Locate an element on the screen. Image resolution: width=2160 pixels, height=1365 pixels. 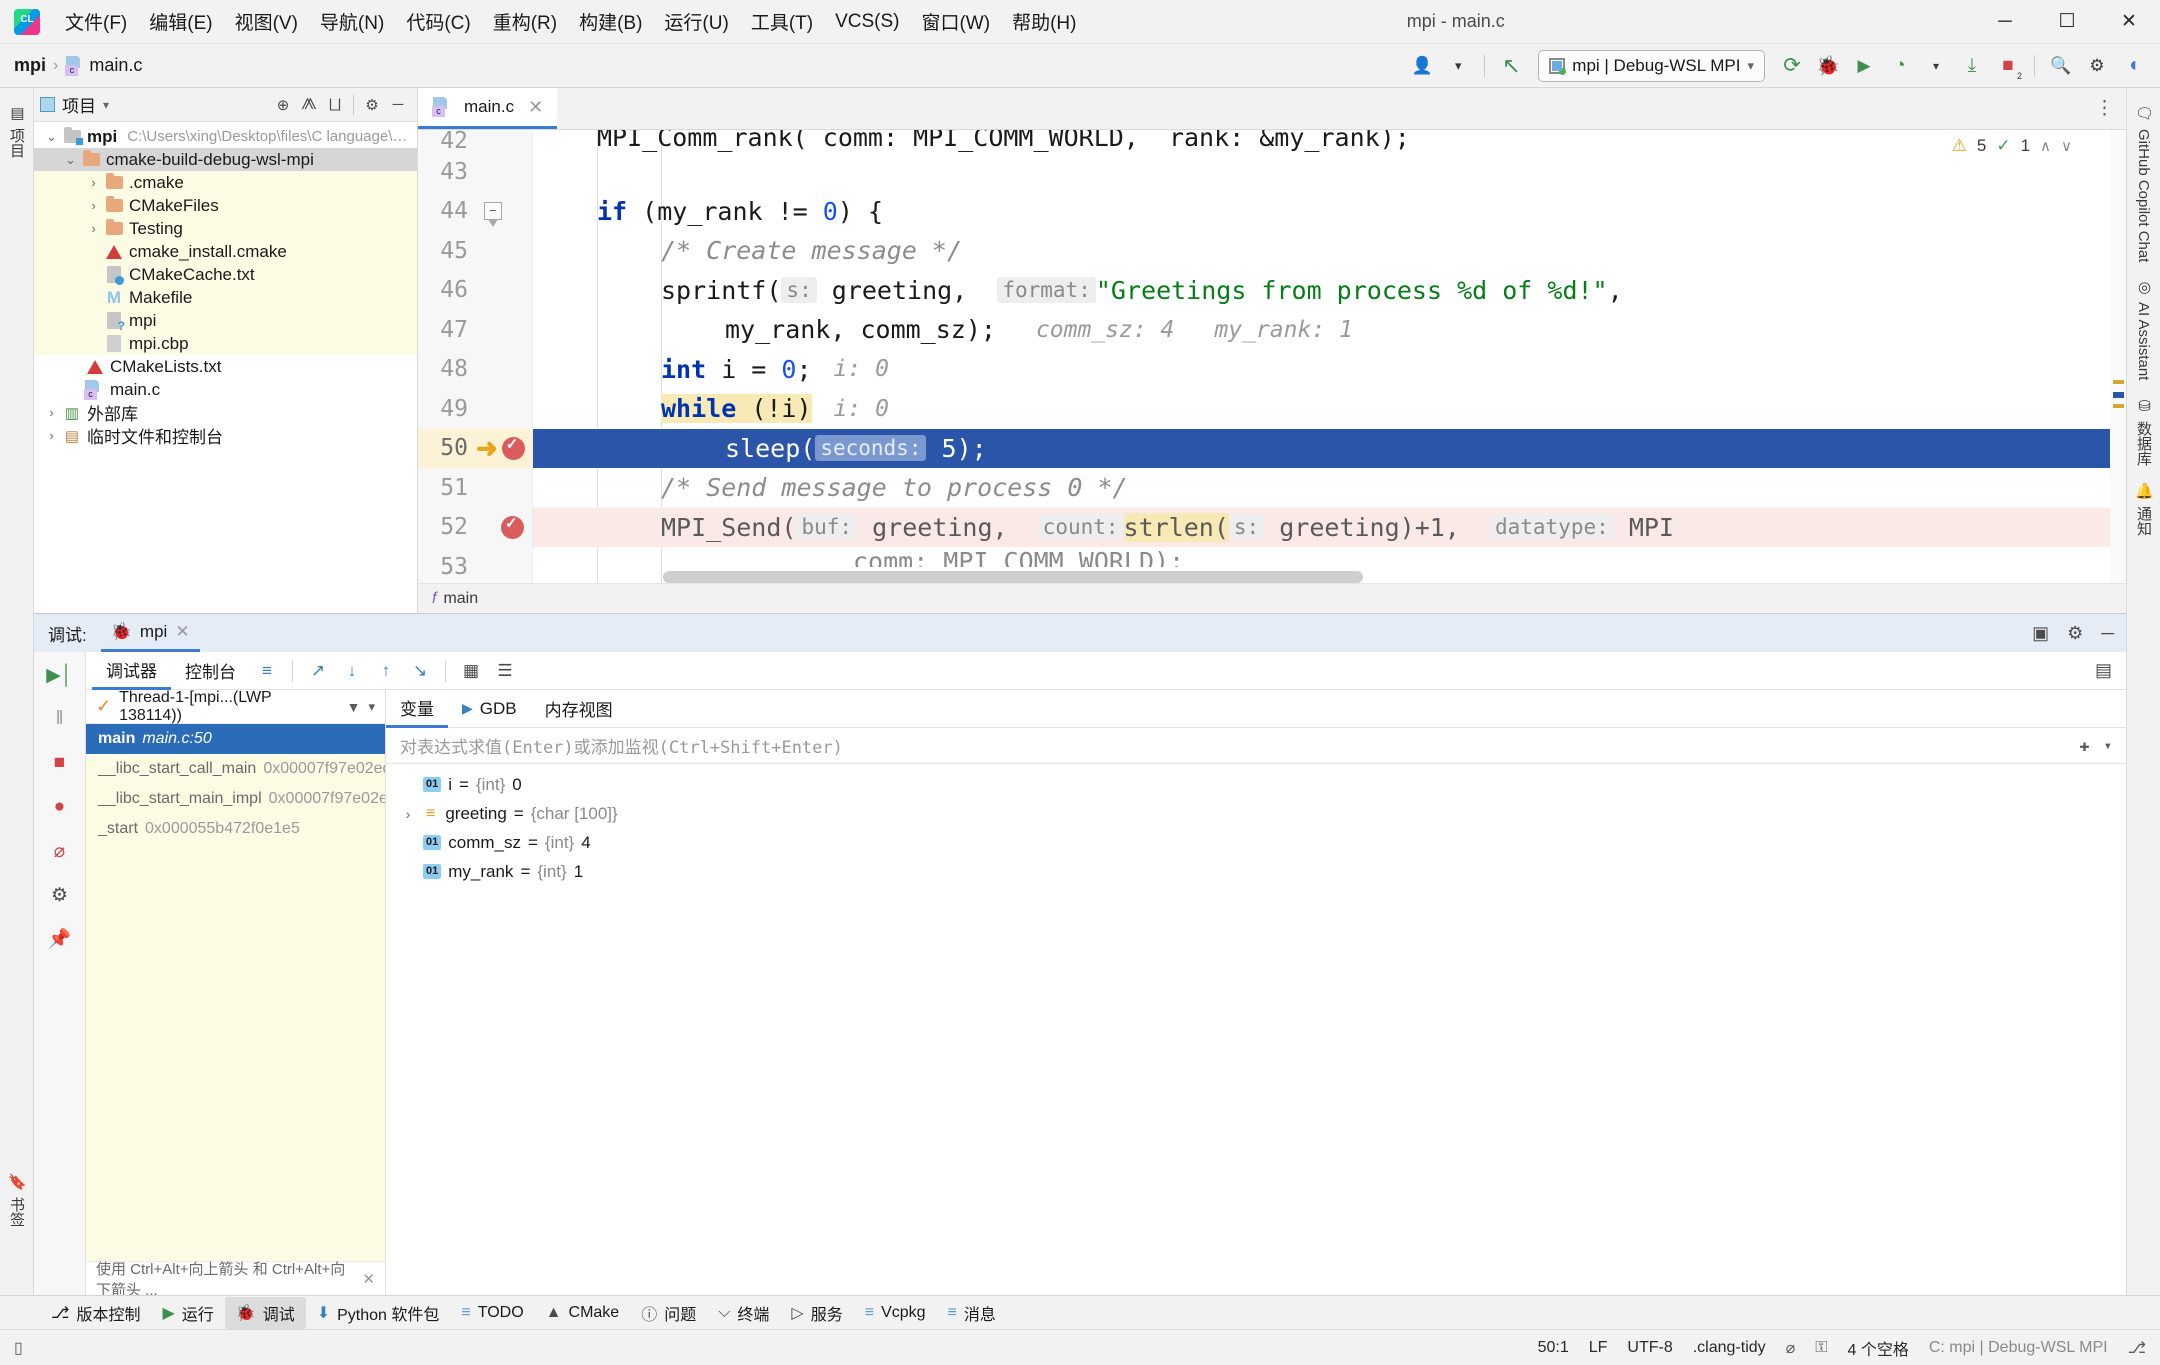
lock-icon: ⚿ is located at coordinates (1821, 1348).